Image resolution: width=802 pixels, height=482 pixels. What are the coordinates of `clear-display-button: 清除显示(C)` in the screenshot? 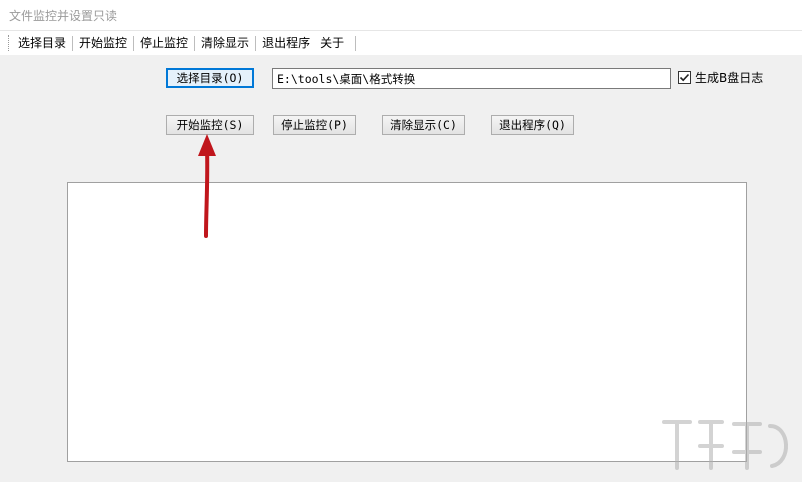 It's located at (423, 125).